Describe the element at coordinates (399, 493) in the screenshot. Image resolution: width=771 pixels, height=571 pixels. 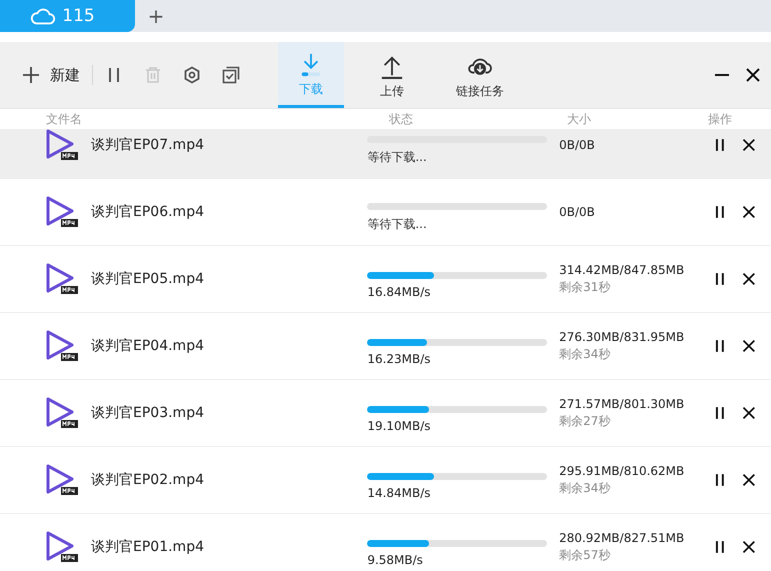
I see `speed-text: 14.84MB/s` at that location.